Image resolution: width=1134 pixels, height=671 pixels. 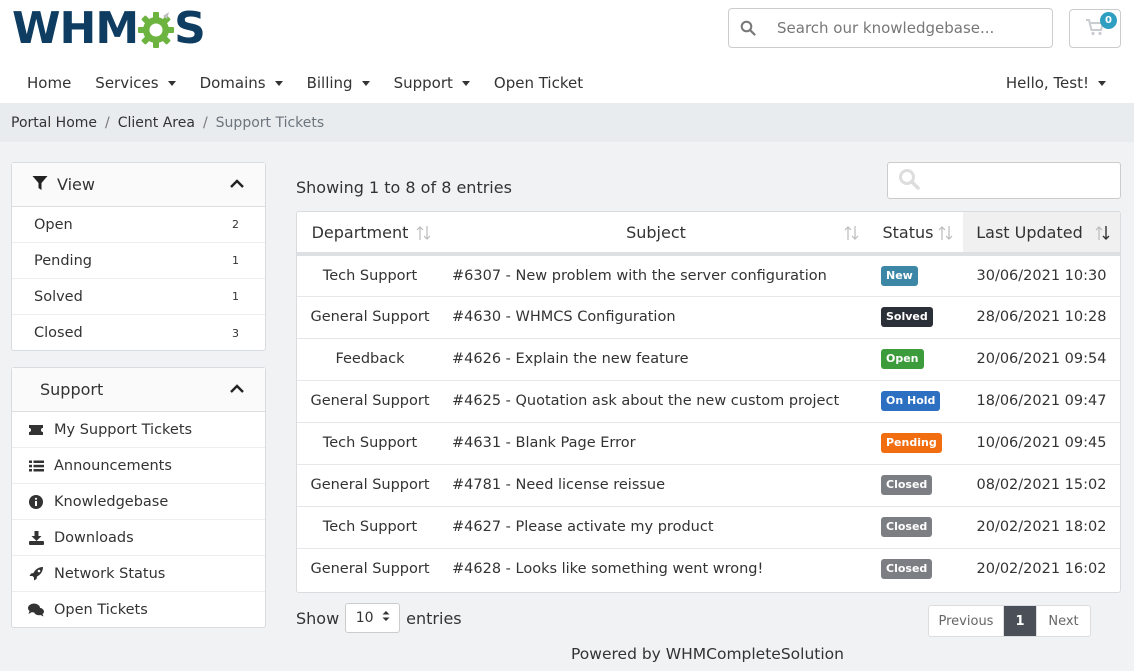 I want to click on view-filter-open: Open 2, so click(x=138, y=225).